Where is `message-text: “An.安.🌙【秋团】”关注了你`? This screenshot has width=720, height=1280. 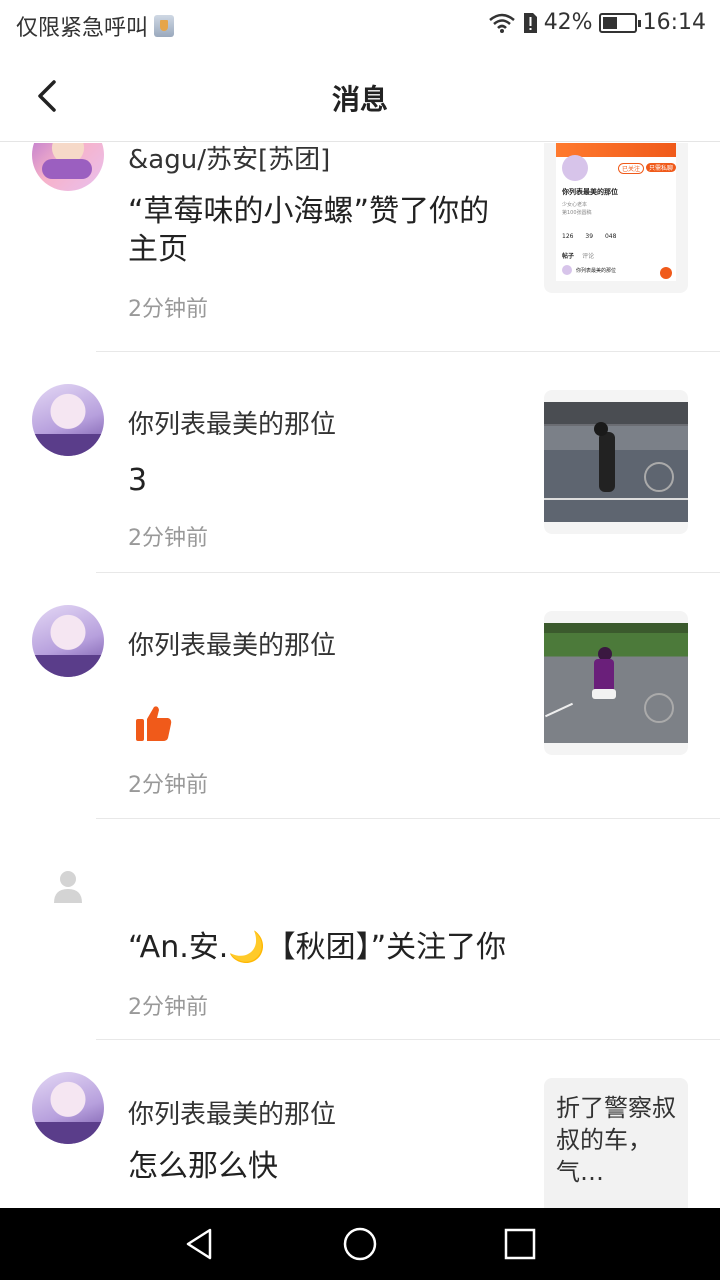 message-text: “An.安.🌙【秋团】”关注了你 is located at coordinates (317, 947).